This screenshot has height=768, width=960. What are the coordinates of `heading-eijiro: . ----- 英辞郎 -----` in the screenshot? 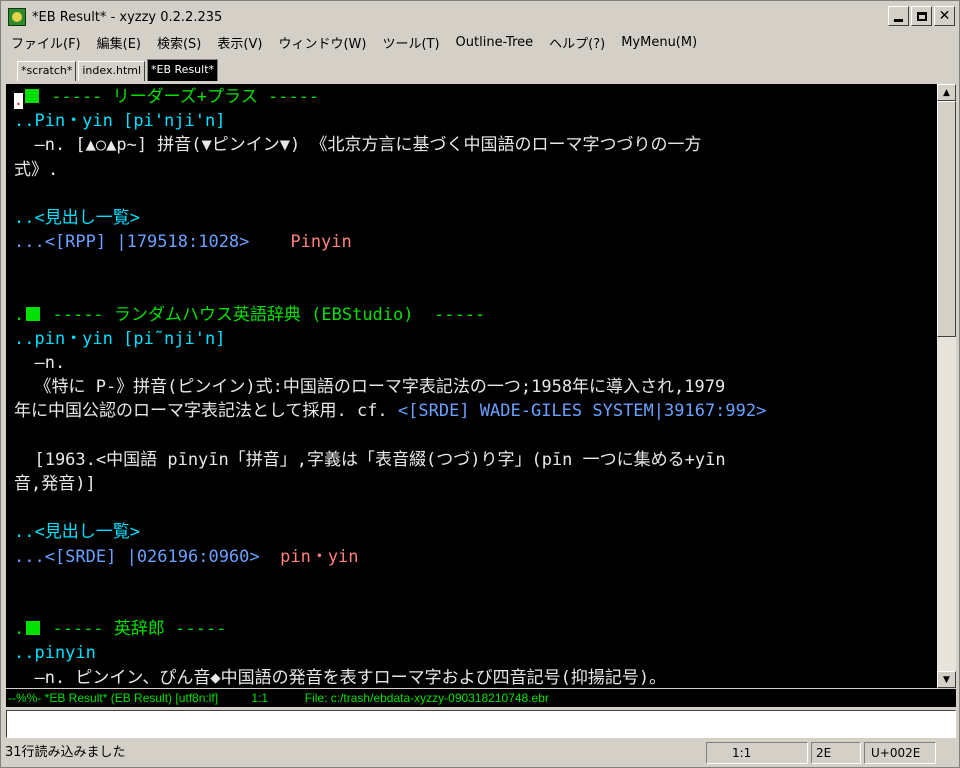 It's located at (120, 629).